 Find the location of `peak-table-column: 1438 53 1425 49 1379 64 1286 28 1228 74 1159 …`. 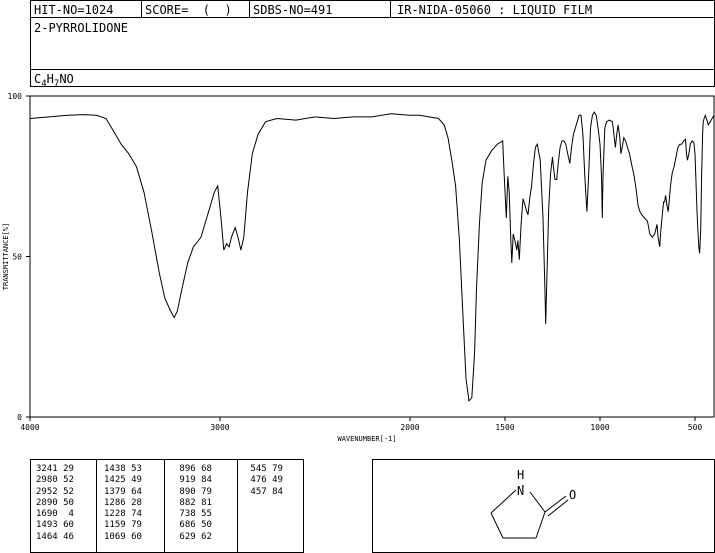

peak-table-column: 1438 53 1425 49 1379 64 1286 28 1228 74 1159 … is located at coordinates (123, 503).